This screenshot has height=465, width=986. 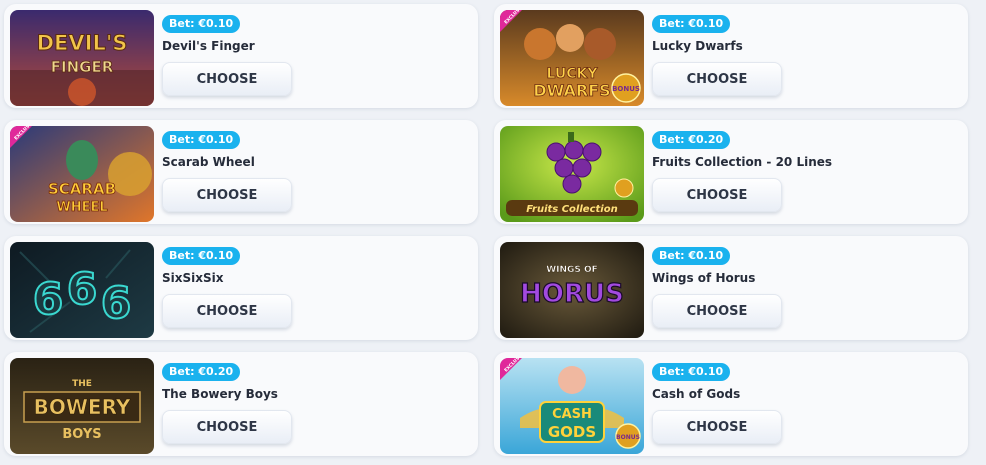 What do you see at coordinates (572, 432) in the screenshot?
I see `svg-text: GODS` at bounding box center [572, 432].